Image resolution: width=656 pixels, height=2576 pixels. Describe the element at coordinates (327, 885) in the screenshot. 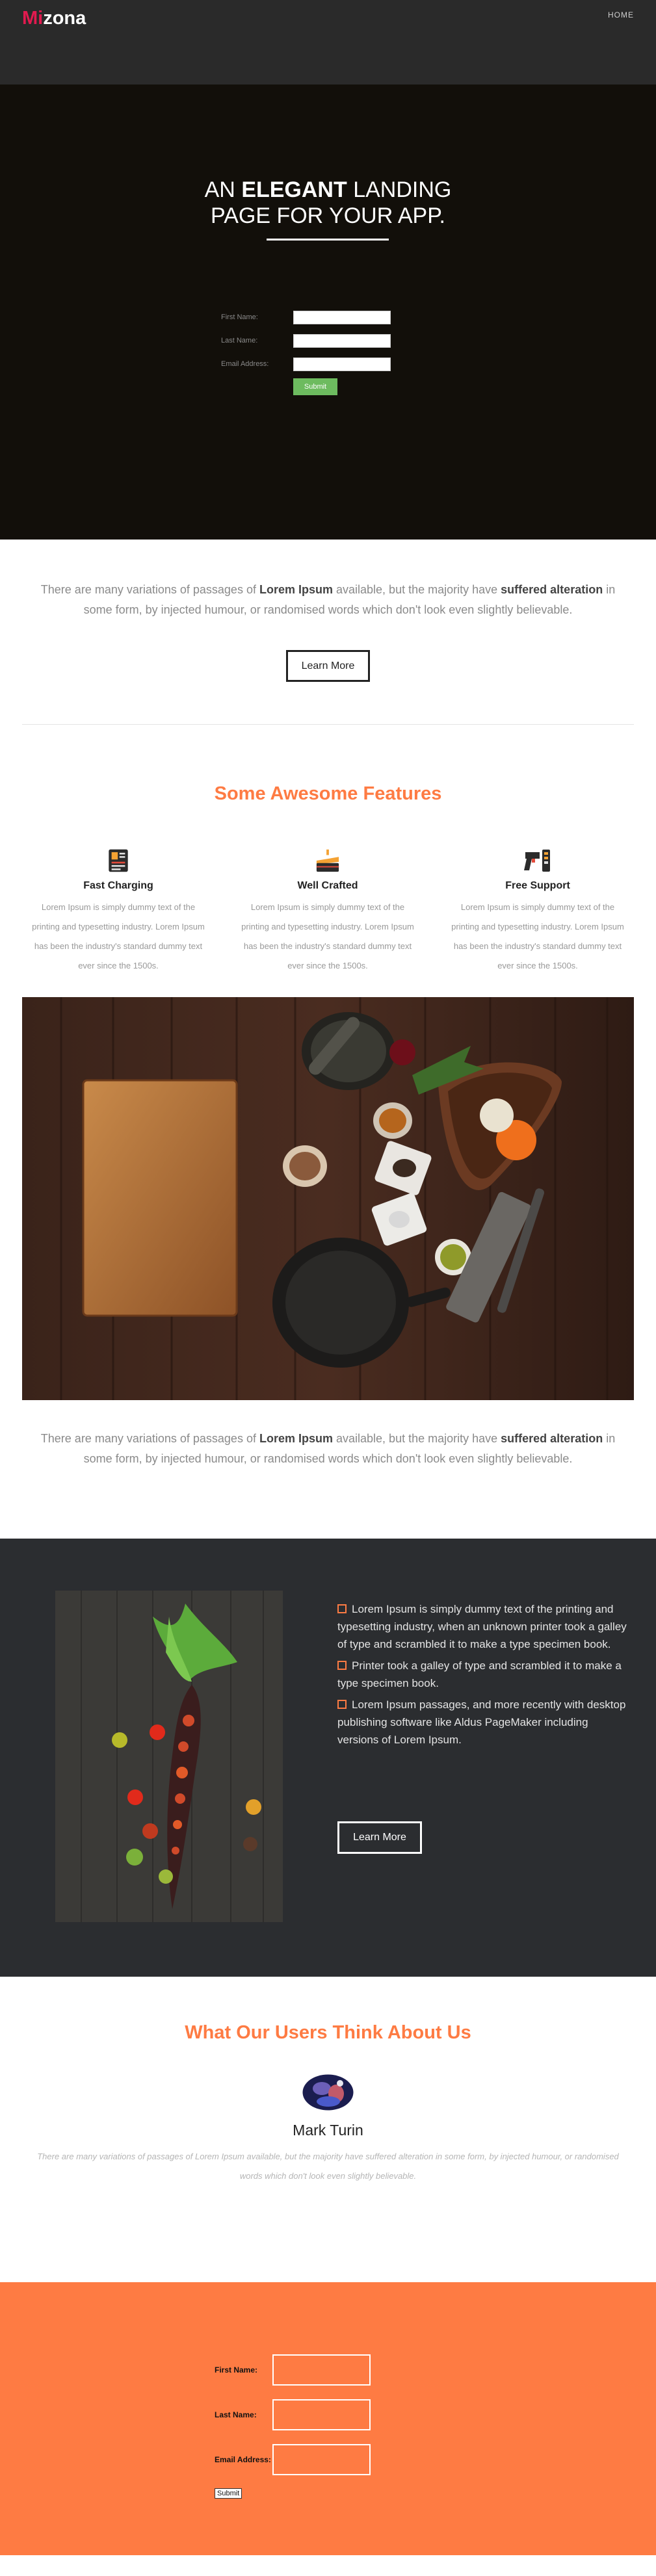

I see `feature-title: Well Crafted` at that location.